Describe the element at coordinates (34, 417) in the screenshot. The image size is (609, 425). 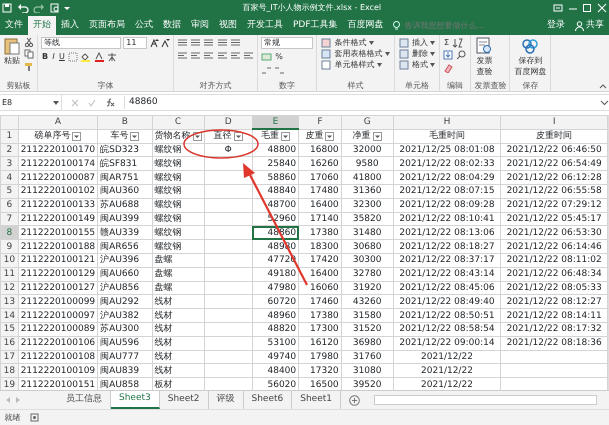
I see `macro-record-icon` at that location.